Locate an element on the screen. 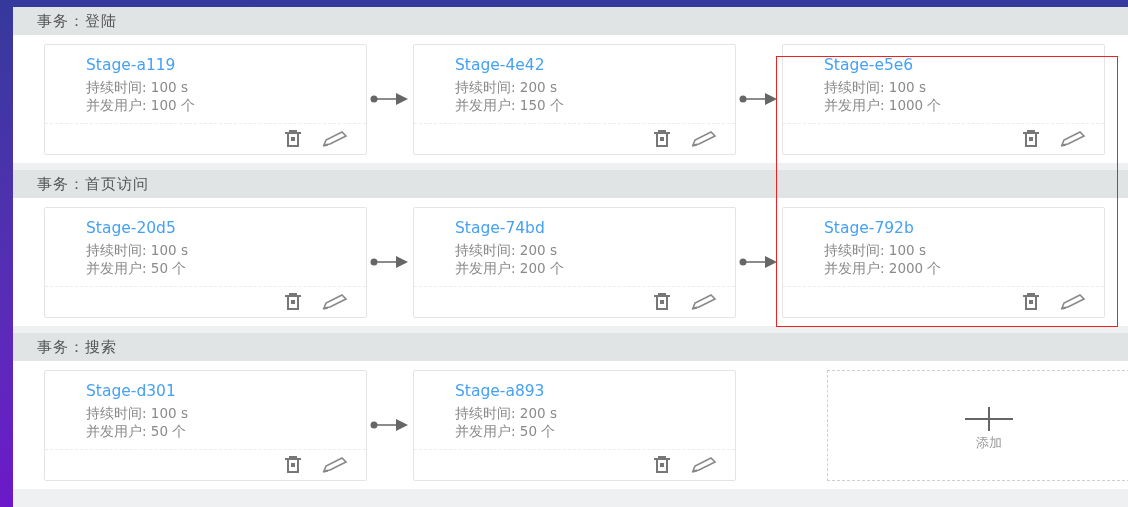 This screenshot has height=507, width=1128. add-stage-button: 添加 is located at coordinates (977, 425).